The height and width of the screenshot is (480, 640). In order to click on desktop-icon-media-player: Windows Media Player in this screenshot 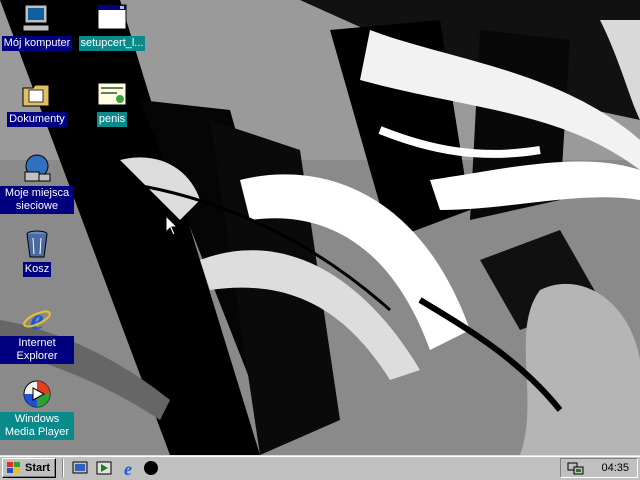, I will do `click(37, 409)`.